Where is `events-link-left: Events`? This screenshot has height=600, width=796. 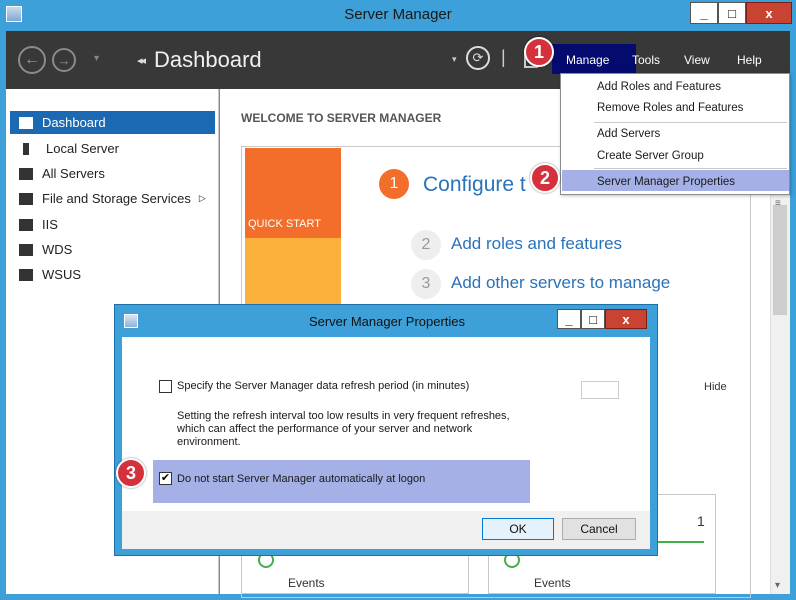
events-link-left: Events is located at coordinates (306, 583).